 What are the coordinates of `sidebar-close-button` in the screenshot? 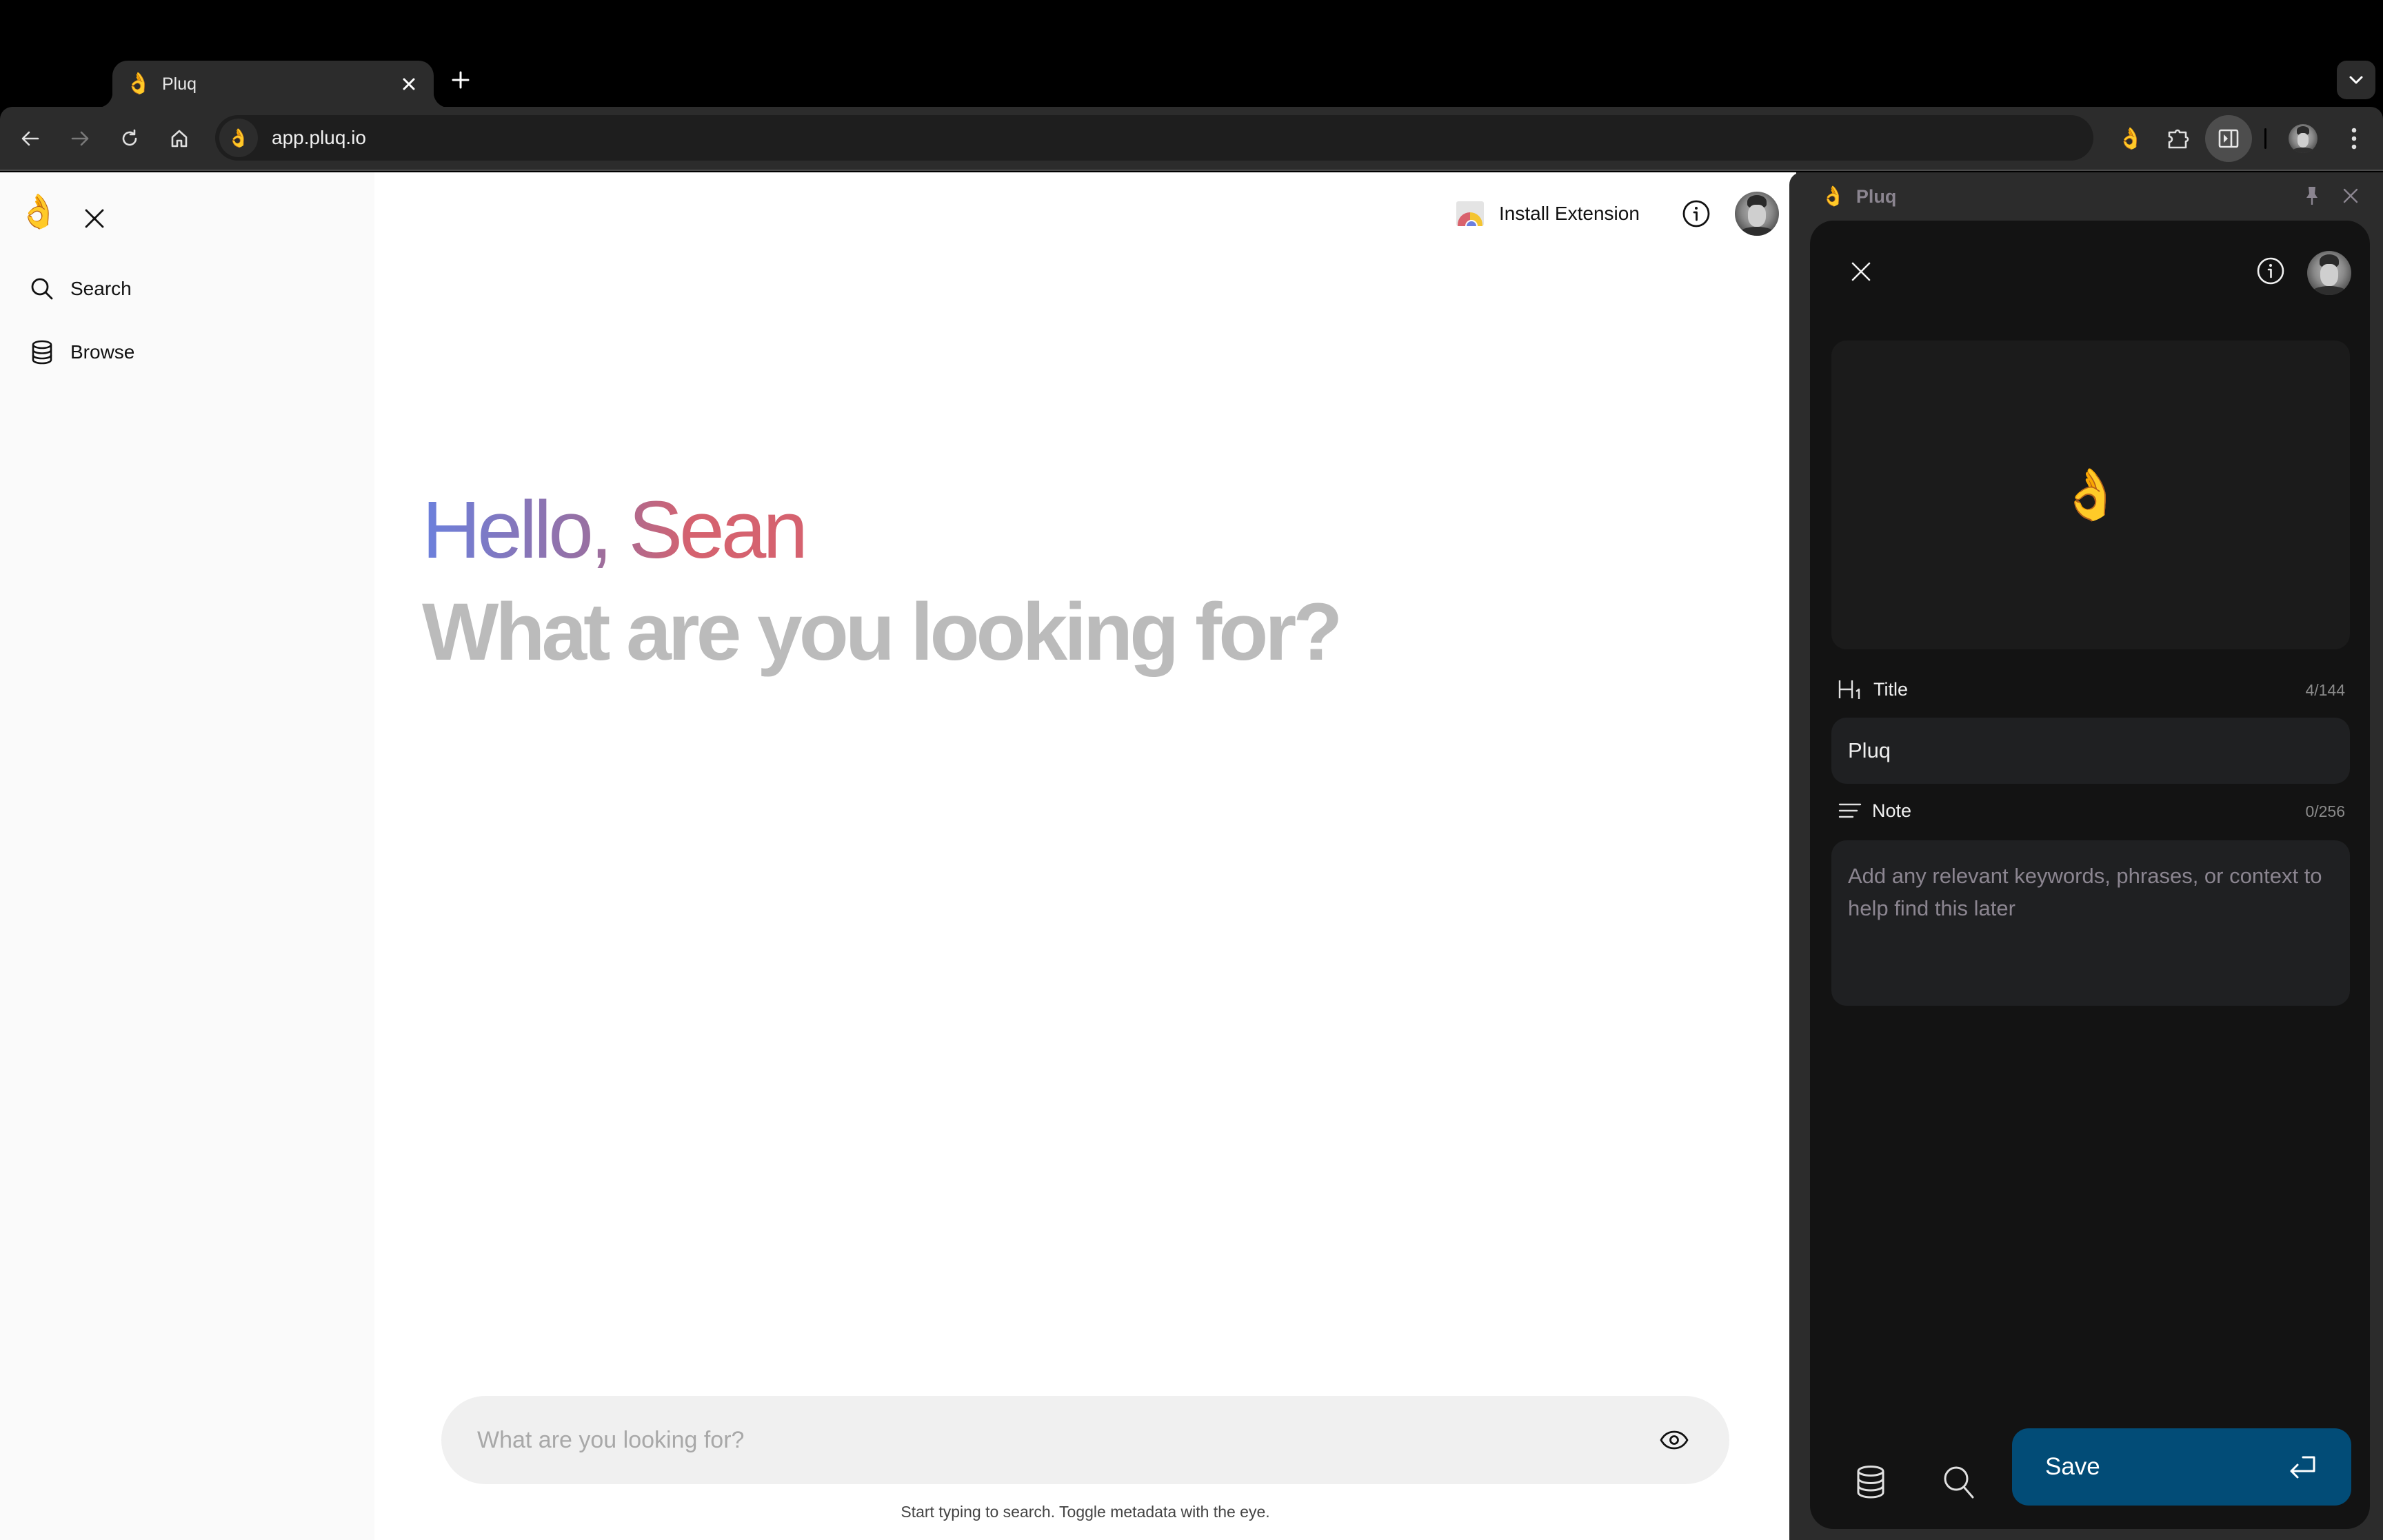 It's located at (94, 219).